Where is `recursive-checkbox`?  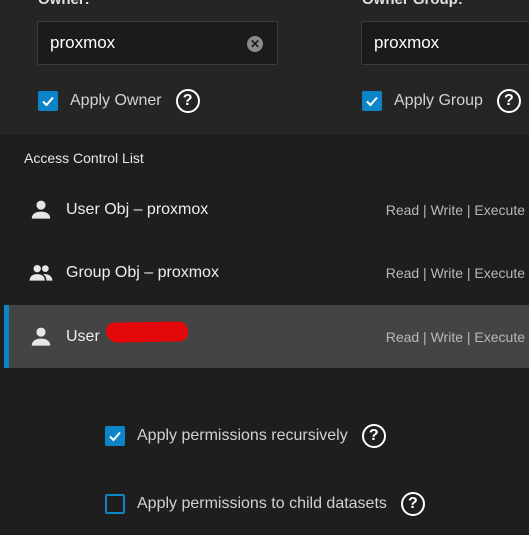 recursive-checkbox is located at coordinates (115, 436).